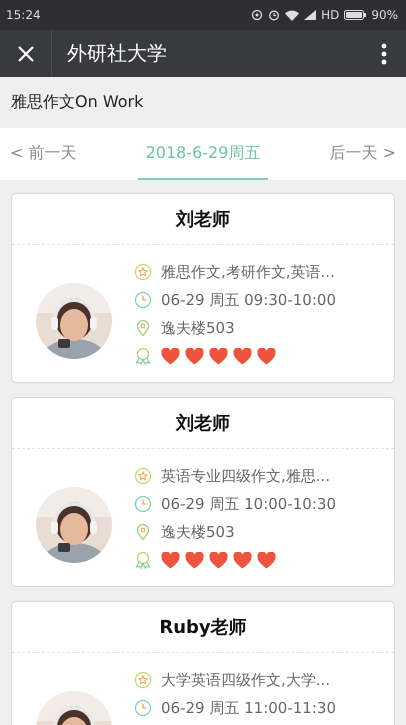 The height and width of the screenshot is (725, 406). I want to click on wifi-icon, so click(292, 15).